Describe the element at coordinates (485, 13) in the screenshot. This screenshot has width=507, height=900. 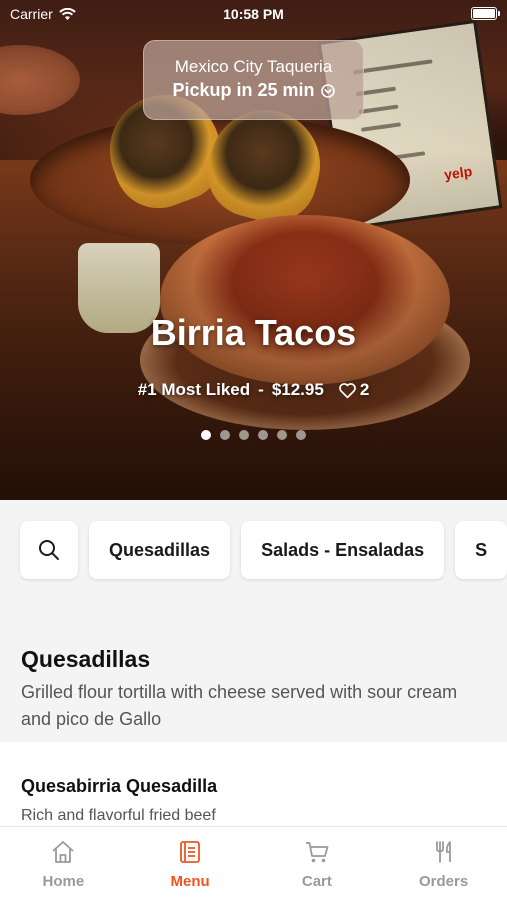
I see `battery-icon` at that location.